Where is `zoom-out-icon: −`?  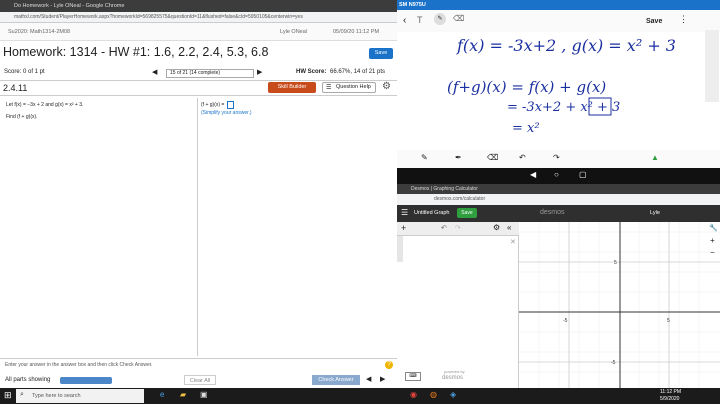
zoom-out-icon: − is located at coordinates (712, 252).